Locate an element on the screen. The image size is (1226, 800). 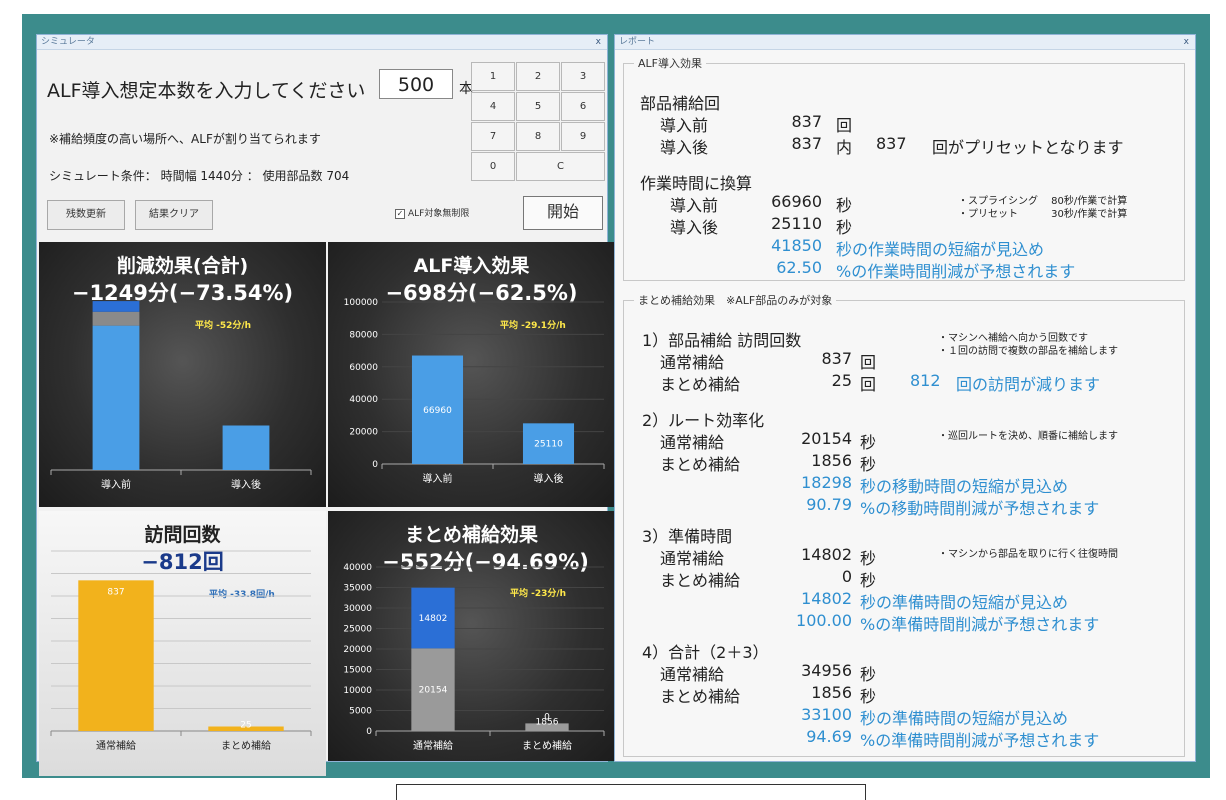
x-tick-label: まとめ補給 is located at coordinates (246, 745).